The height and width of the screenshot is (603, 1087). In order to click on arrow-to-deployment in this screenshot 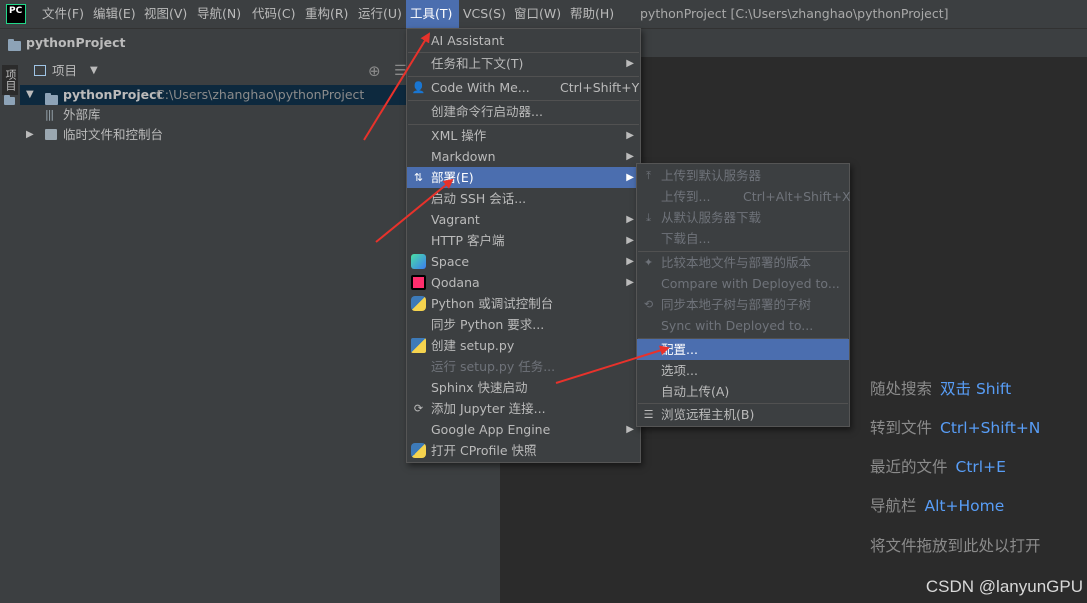, I will do `click(414, 210)`.